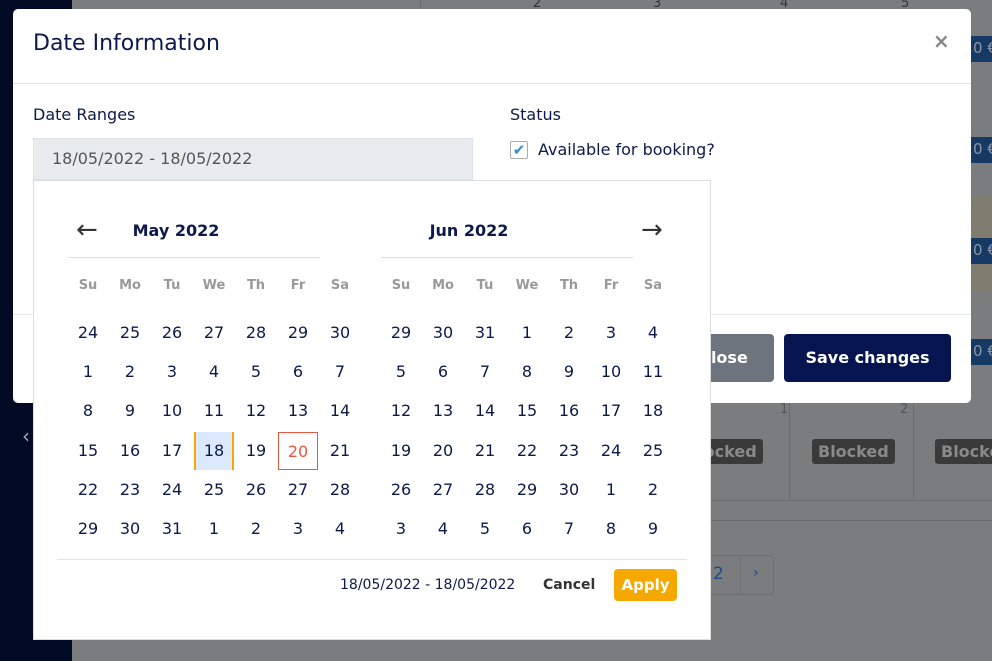 The image size is (992, 661). What do you see at coordinates (569, 585) in the screenshot?
I see `cancel-button: Cancel` at bounding box center [569, 585].